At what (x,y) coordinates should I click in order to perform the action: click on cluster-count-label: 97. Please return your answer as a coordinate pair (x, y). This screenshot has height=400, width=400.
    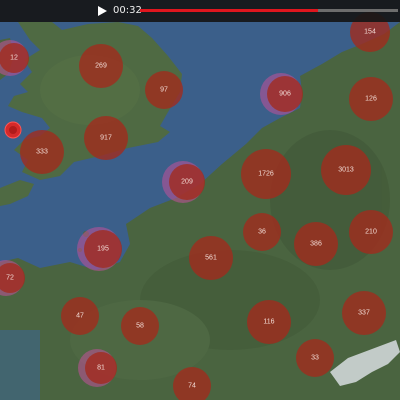
    Looking at the image, I should click on (164, 90).